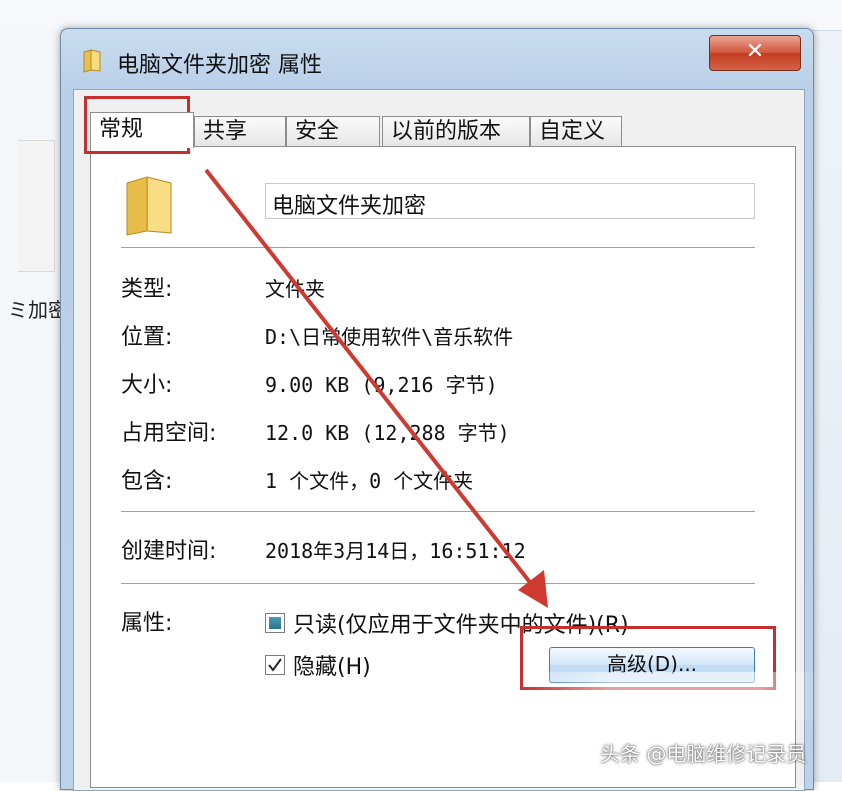 This screenshot has width=842, height=791. I want to click on hidden-checkbox, so click(275, 665).